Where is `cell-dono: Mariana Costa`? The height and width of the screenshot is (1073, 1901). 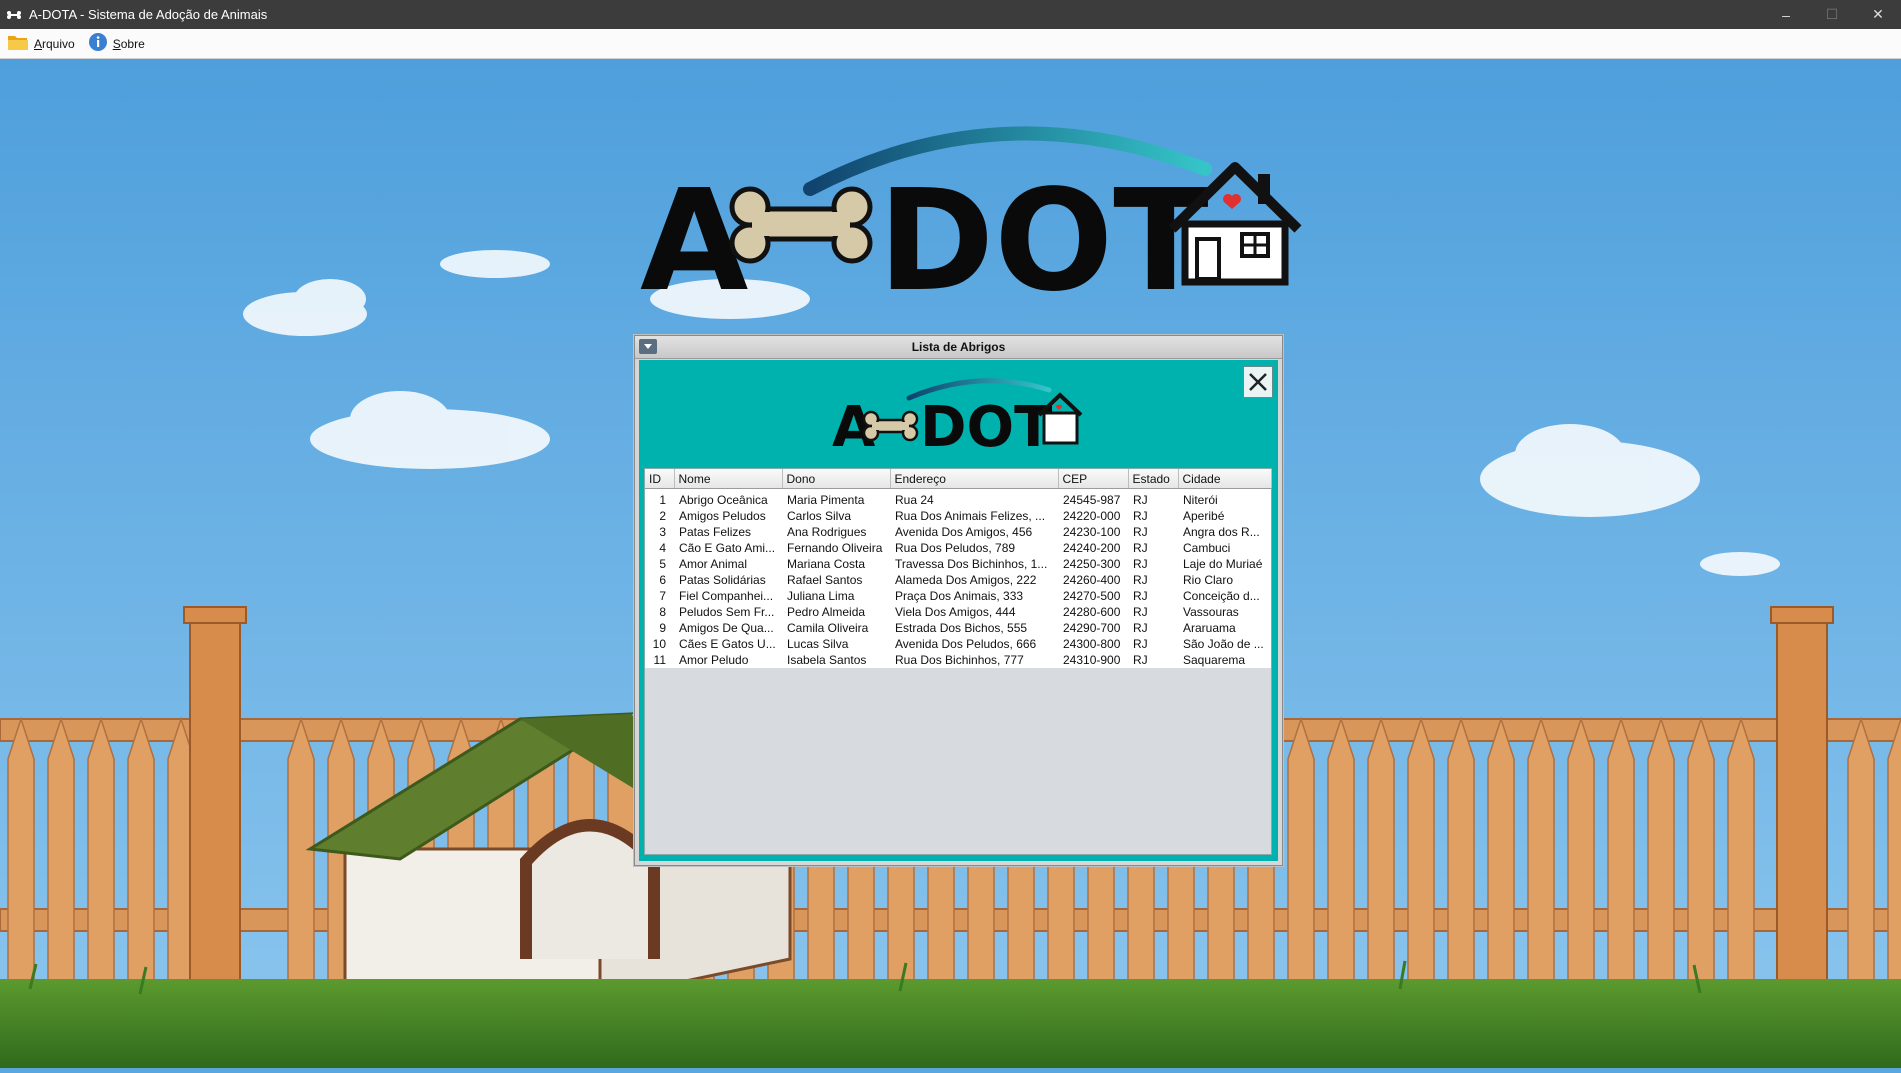 cell-dono: Mariana Costa is located at coordinates (836, 564).